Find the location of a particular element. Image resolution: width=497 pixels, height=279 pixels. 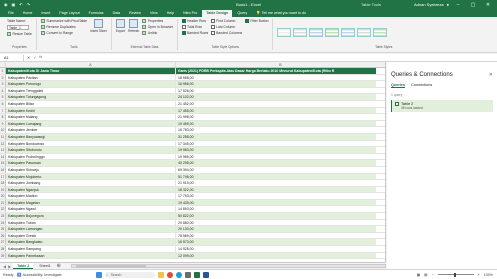

tab-home: Home is located at coordinates (28, 13).